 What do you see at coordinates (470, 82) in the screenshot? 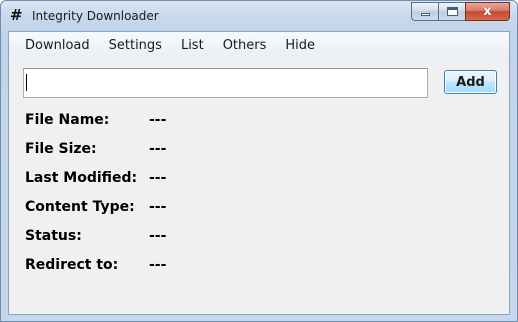
I see `add-button: Add` at bounding box center [470, 82].